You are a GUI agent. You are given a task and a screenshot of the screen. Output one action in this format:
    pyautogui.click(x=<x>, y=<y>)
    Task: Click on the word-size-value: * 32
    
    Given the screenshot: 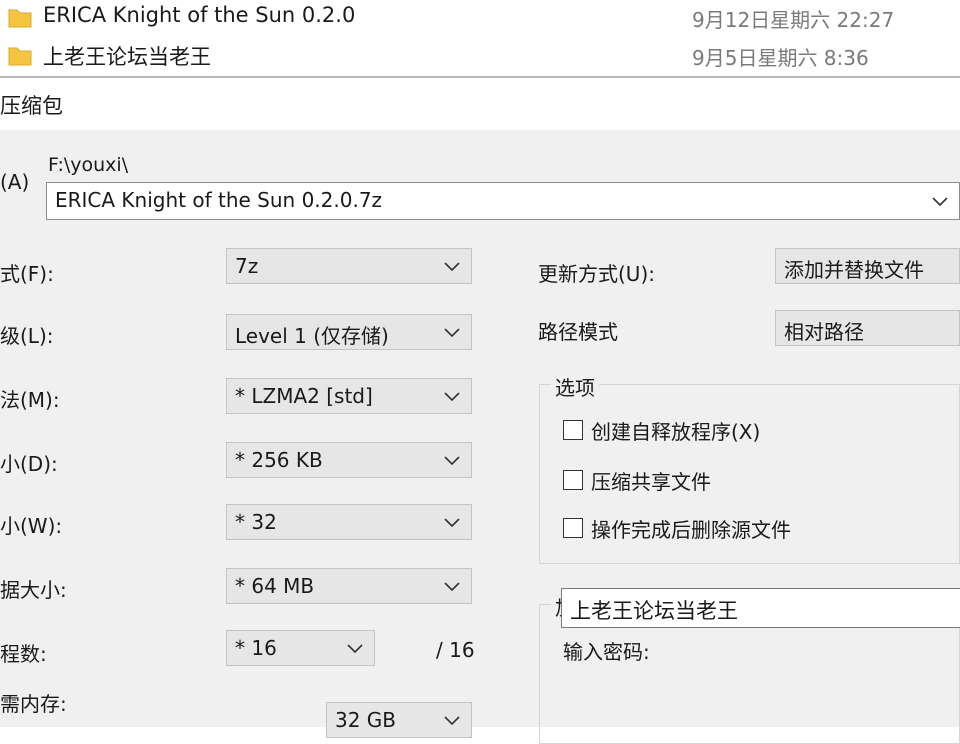 What is the action you would take?
    pyautogui.click(x=256, y=522)
    